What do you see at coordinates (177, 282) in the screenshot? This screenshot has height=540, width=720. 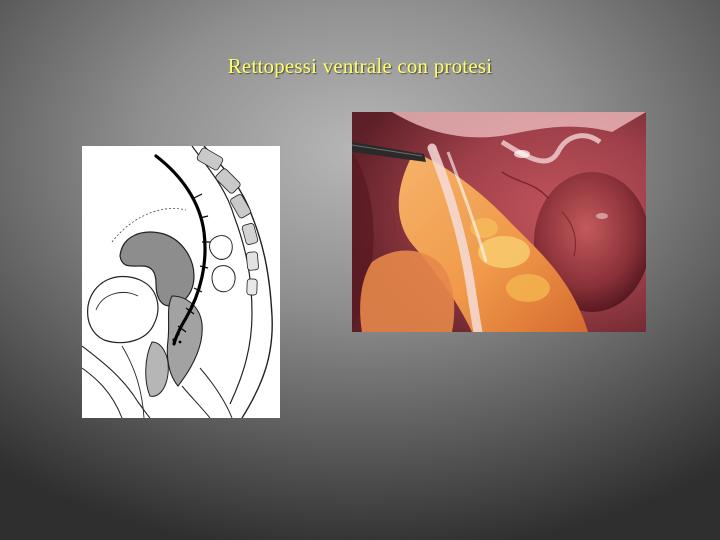 I see `anatomical-diagram-drawing` at bounding box center [177, 282].